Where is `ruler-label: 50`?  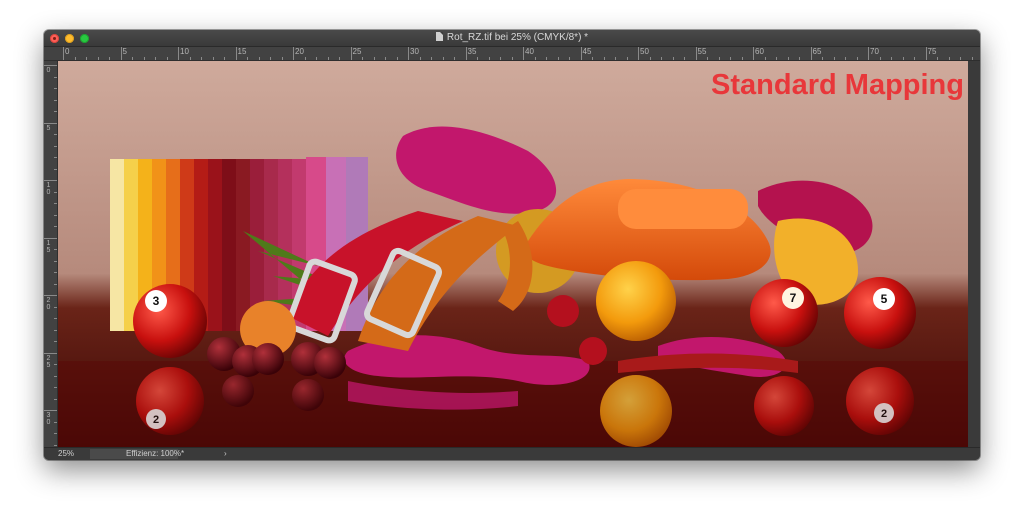 ruler-label: 50 is located at coordinates (644, 51).